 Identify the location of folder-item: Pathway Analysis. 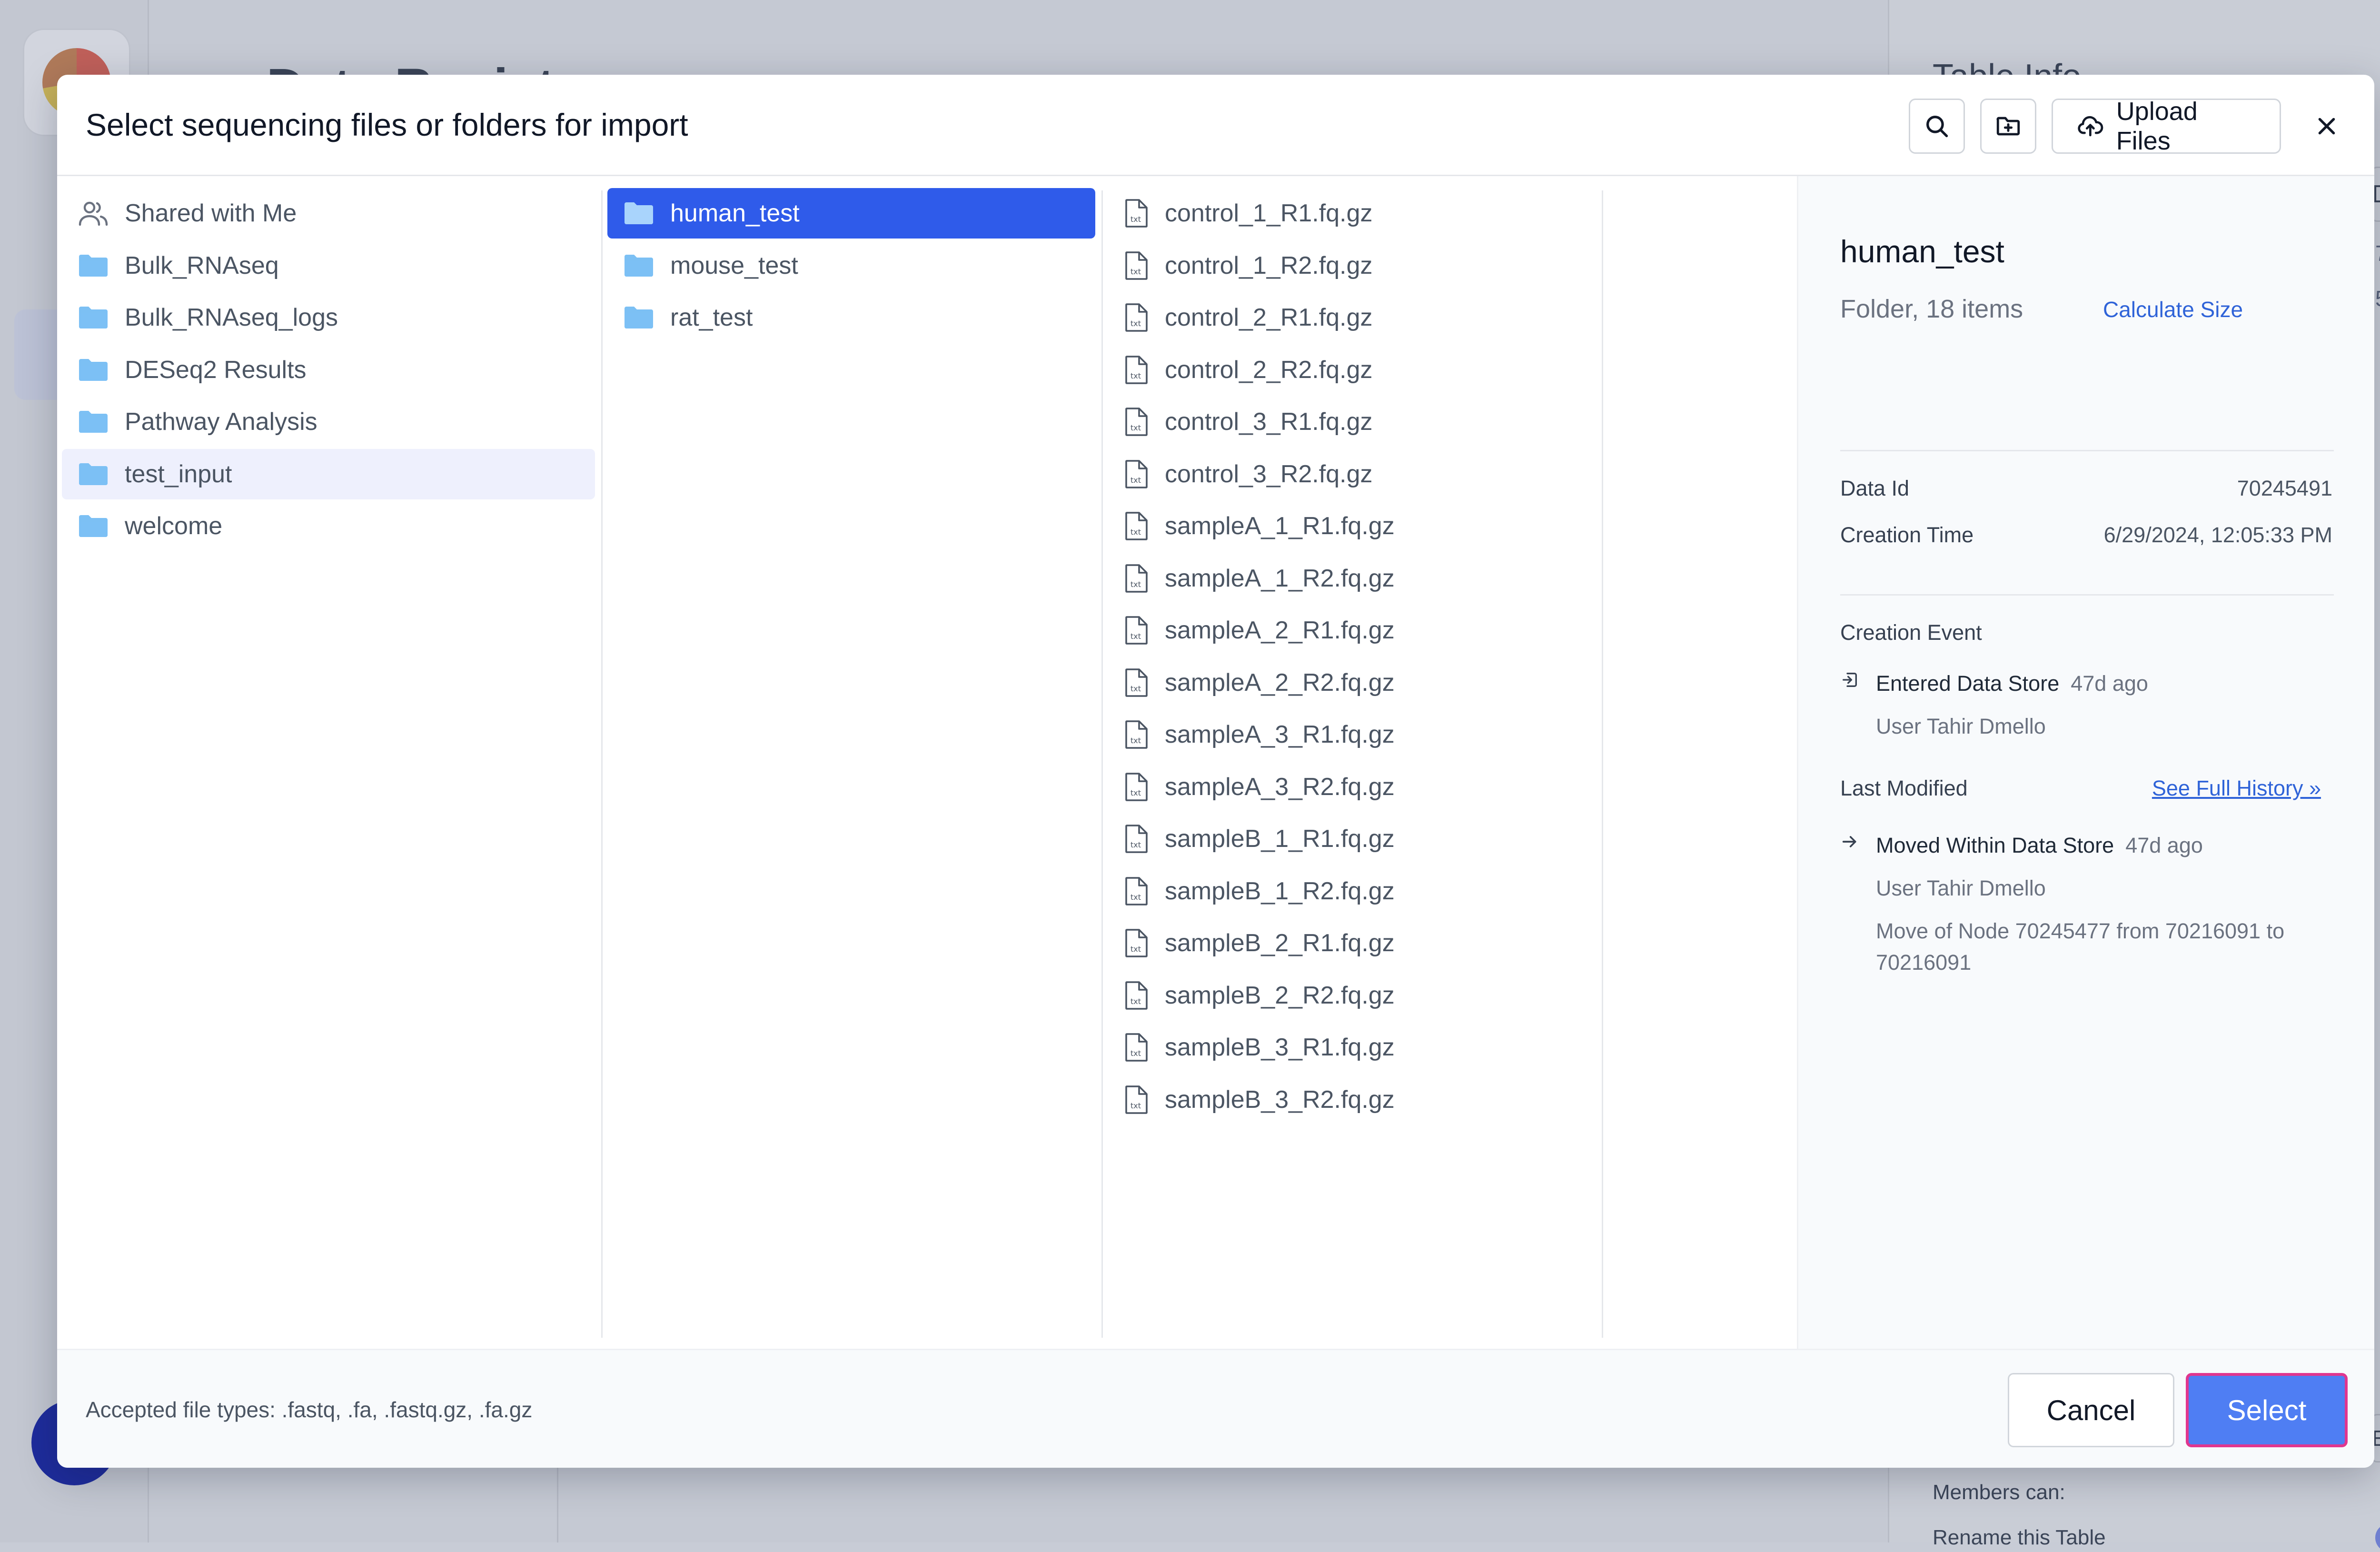
(328, 422).